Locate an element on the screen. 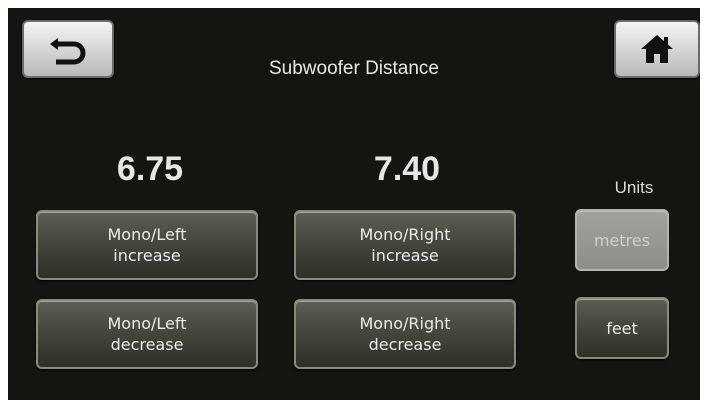 The width and height of the screenshot is (707, 408). units-label: Units is located at coordinates (634, 187).